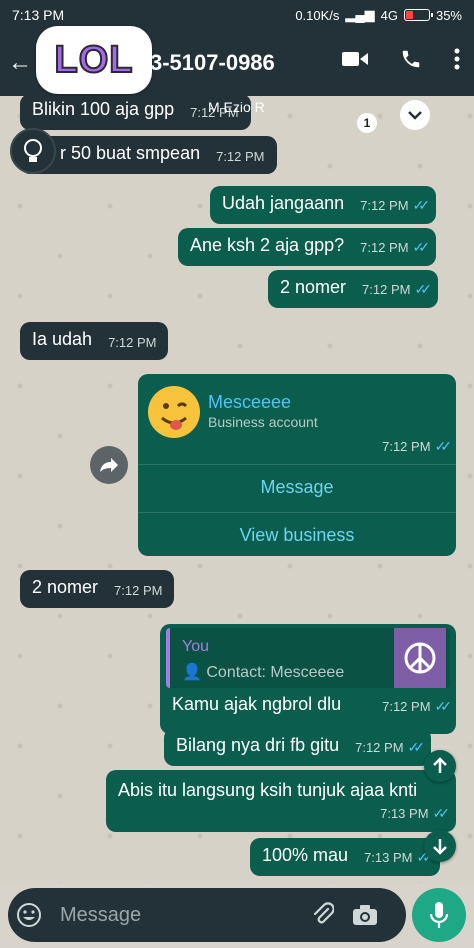 This screenshot has width=474, height=948. What do you see at coordinates (174, 412) in the screenshot?
I see `contact-avatar` at bounding box center [174, 412].